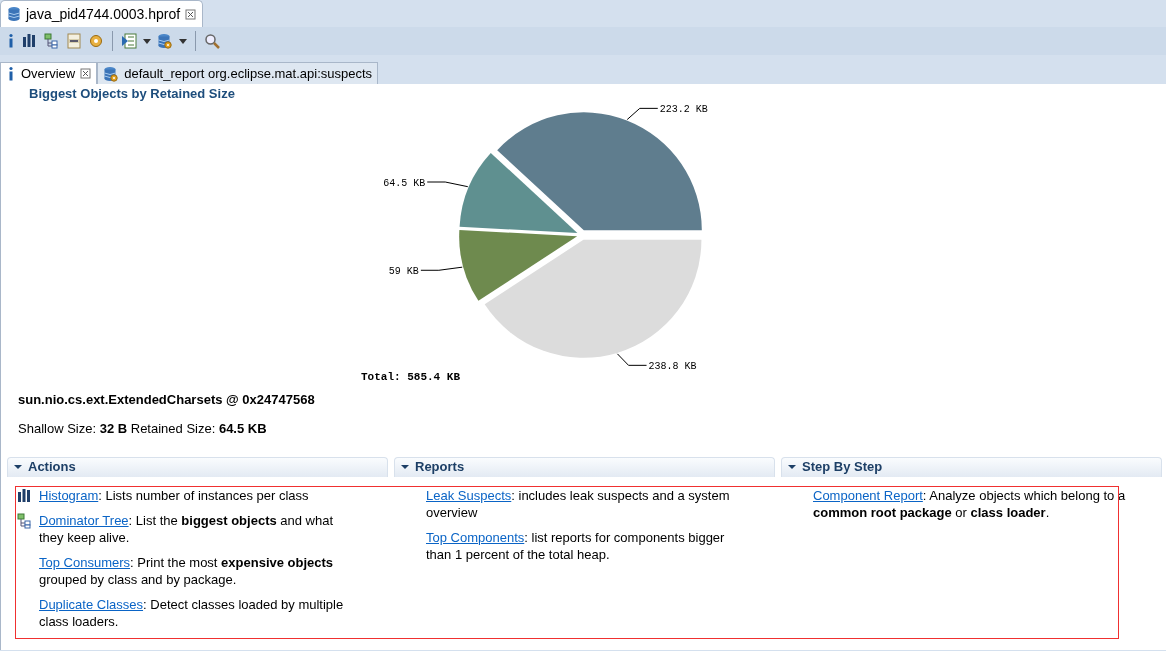 Image resolution: width=1166 pixels, height=651 pixels. Describe the element at coordinates (404, 182) in the screenshot. I see `slice-label: 64.5 KB` at that location.